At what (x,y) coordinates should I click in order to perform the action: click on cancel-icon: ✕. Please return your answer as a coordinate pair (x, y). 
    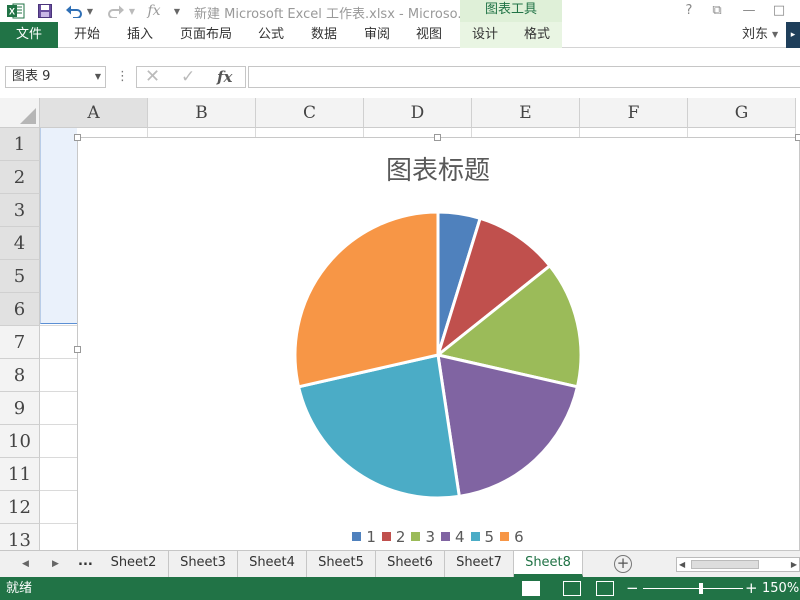
    Looking at the image, I should click on (152, 77).